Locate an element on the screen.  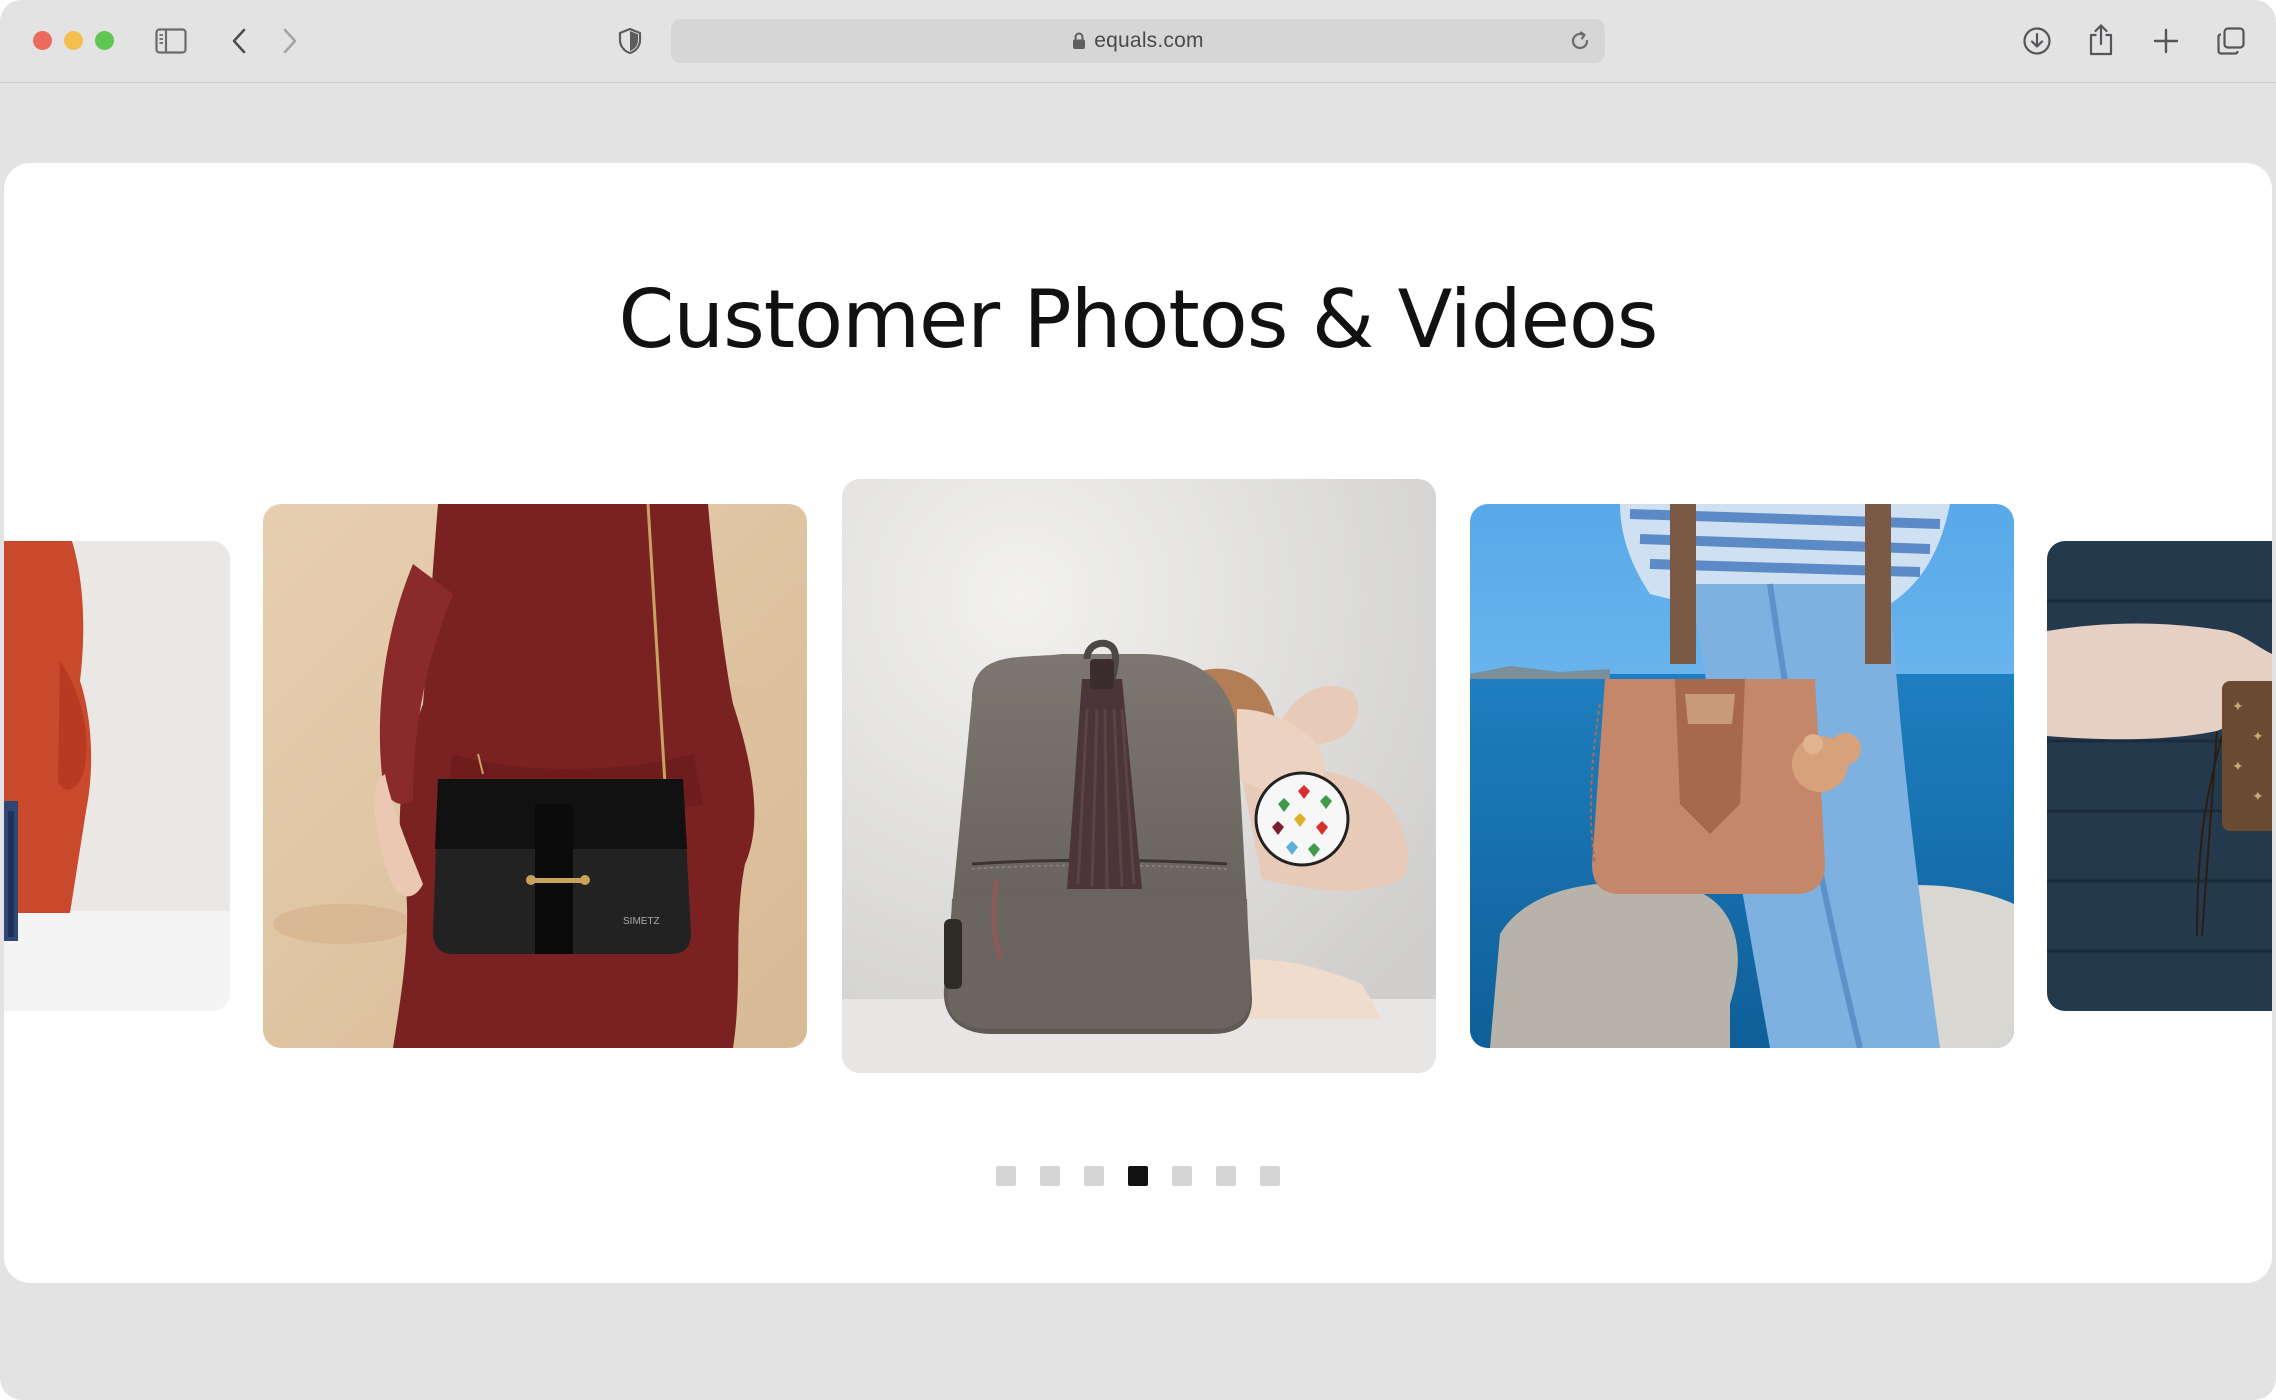
section-title: Customer Photos & Videos is located at coordinates (1138, 319).